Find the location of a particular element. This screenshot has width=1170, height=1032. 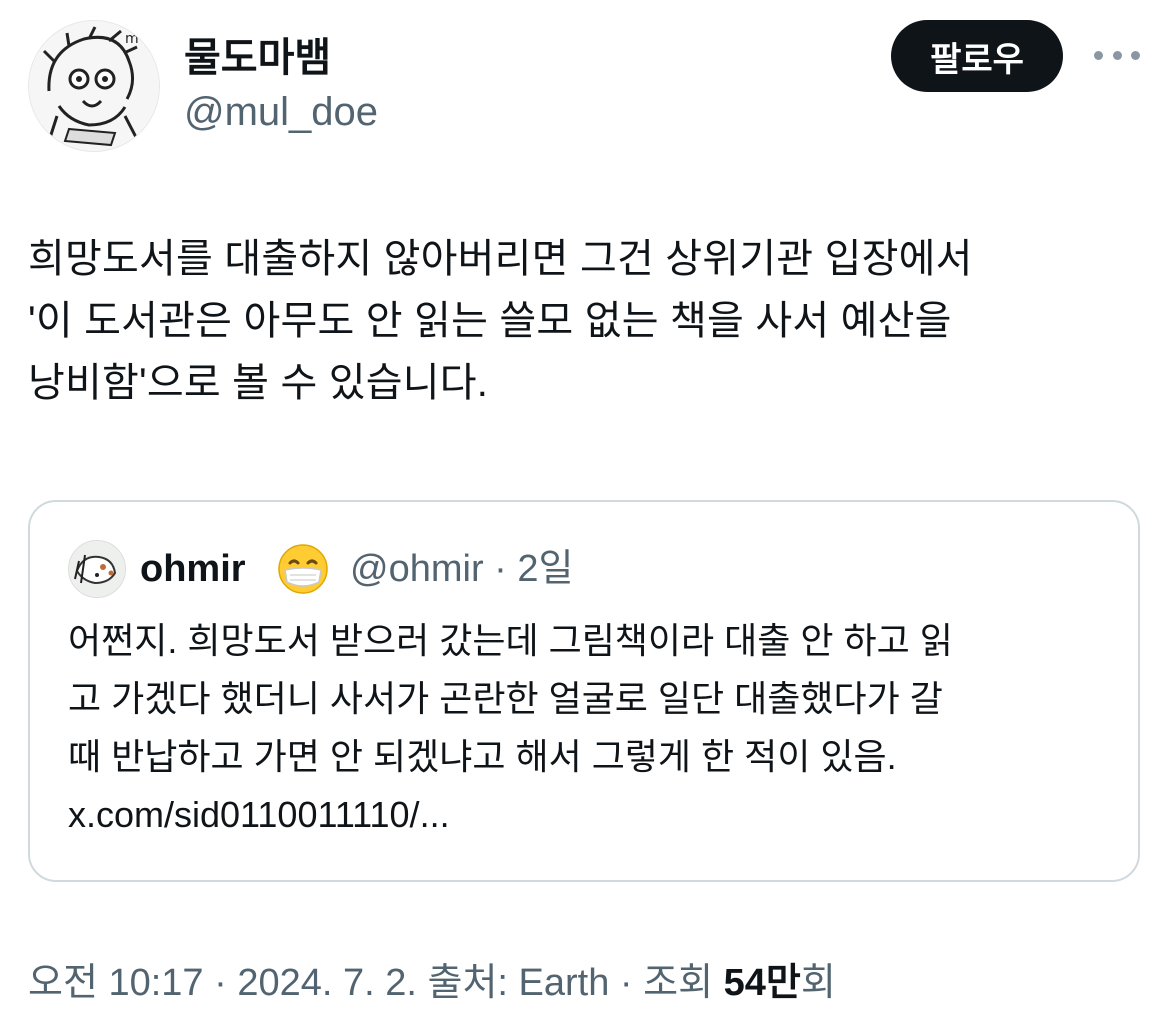

tweet-text-line: 낭비함'으로 볼 수 있습니다. is located at coordinates (258, 383).